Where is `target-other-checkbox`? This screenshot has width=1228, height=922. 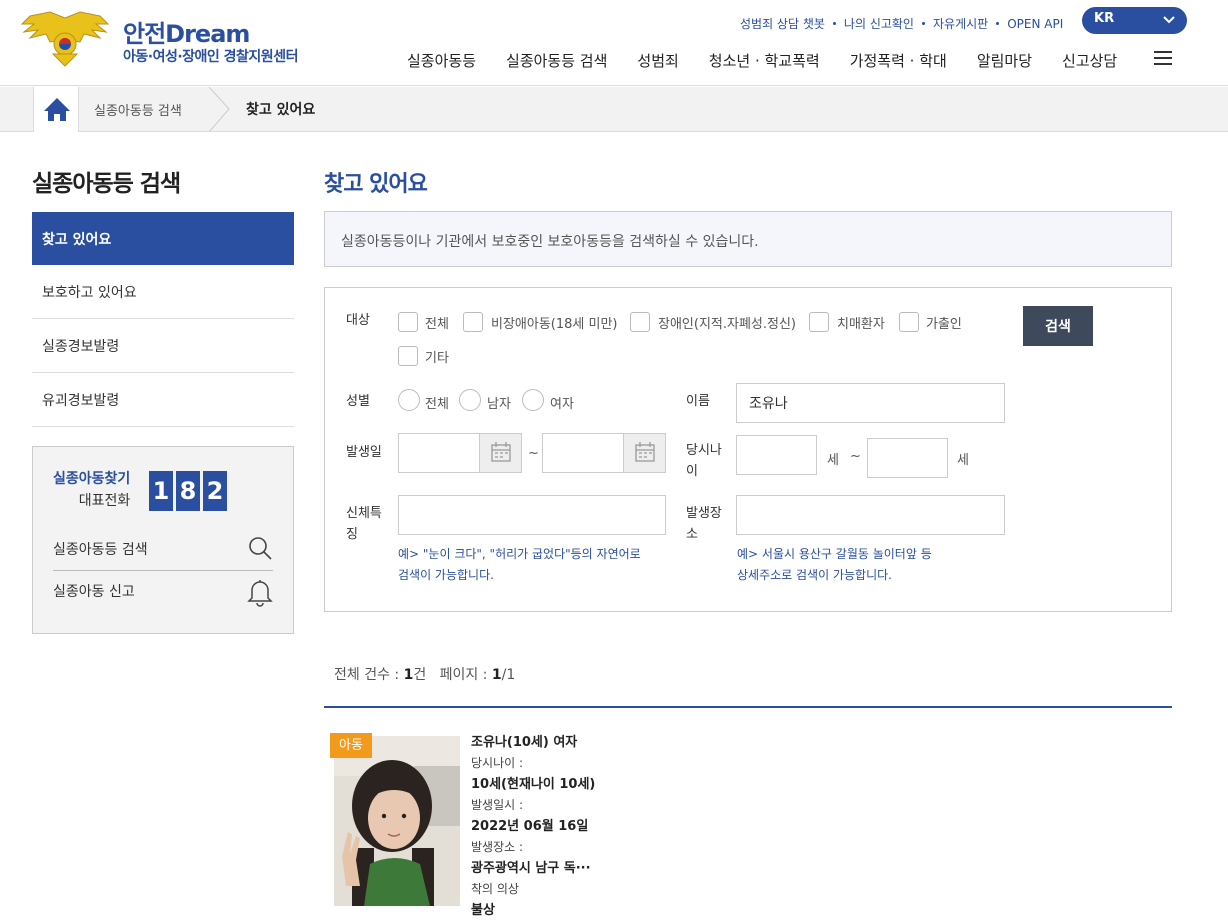
target-other-checkbox is located at coordinates (408, 356).